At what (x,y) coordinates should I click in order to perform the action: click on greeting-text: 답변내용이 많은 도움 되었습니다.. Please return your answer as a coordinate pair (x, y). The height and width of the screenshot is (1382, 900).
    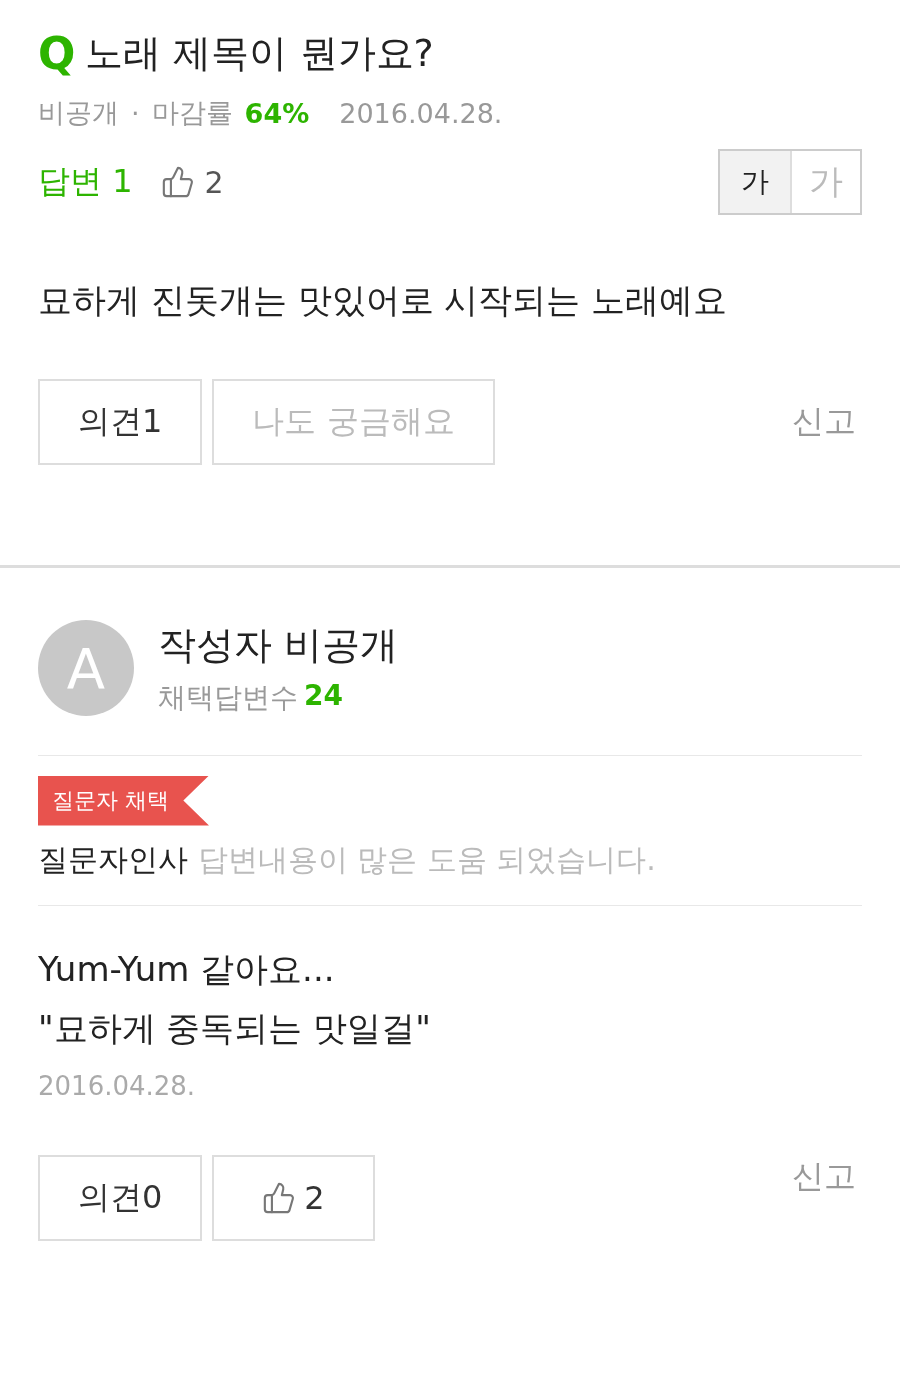
    Looking at the image, I should click on (426, 859).